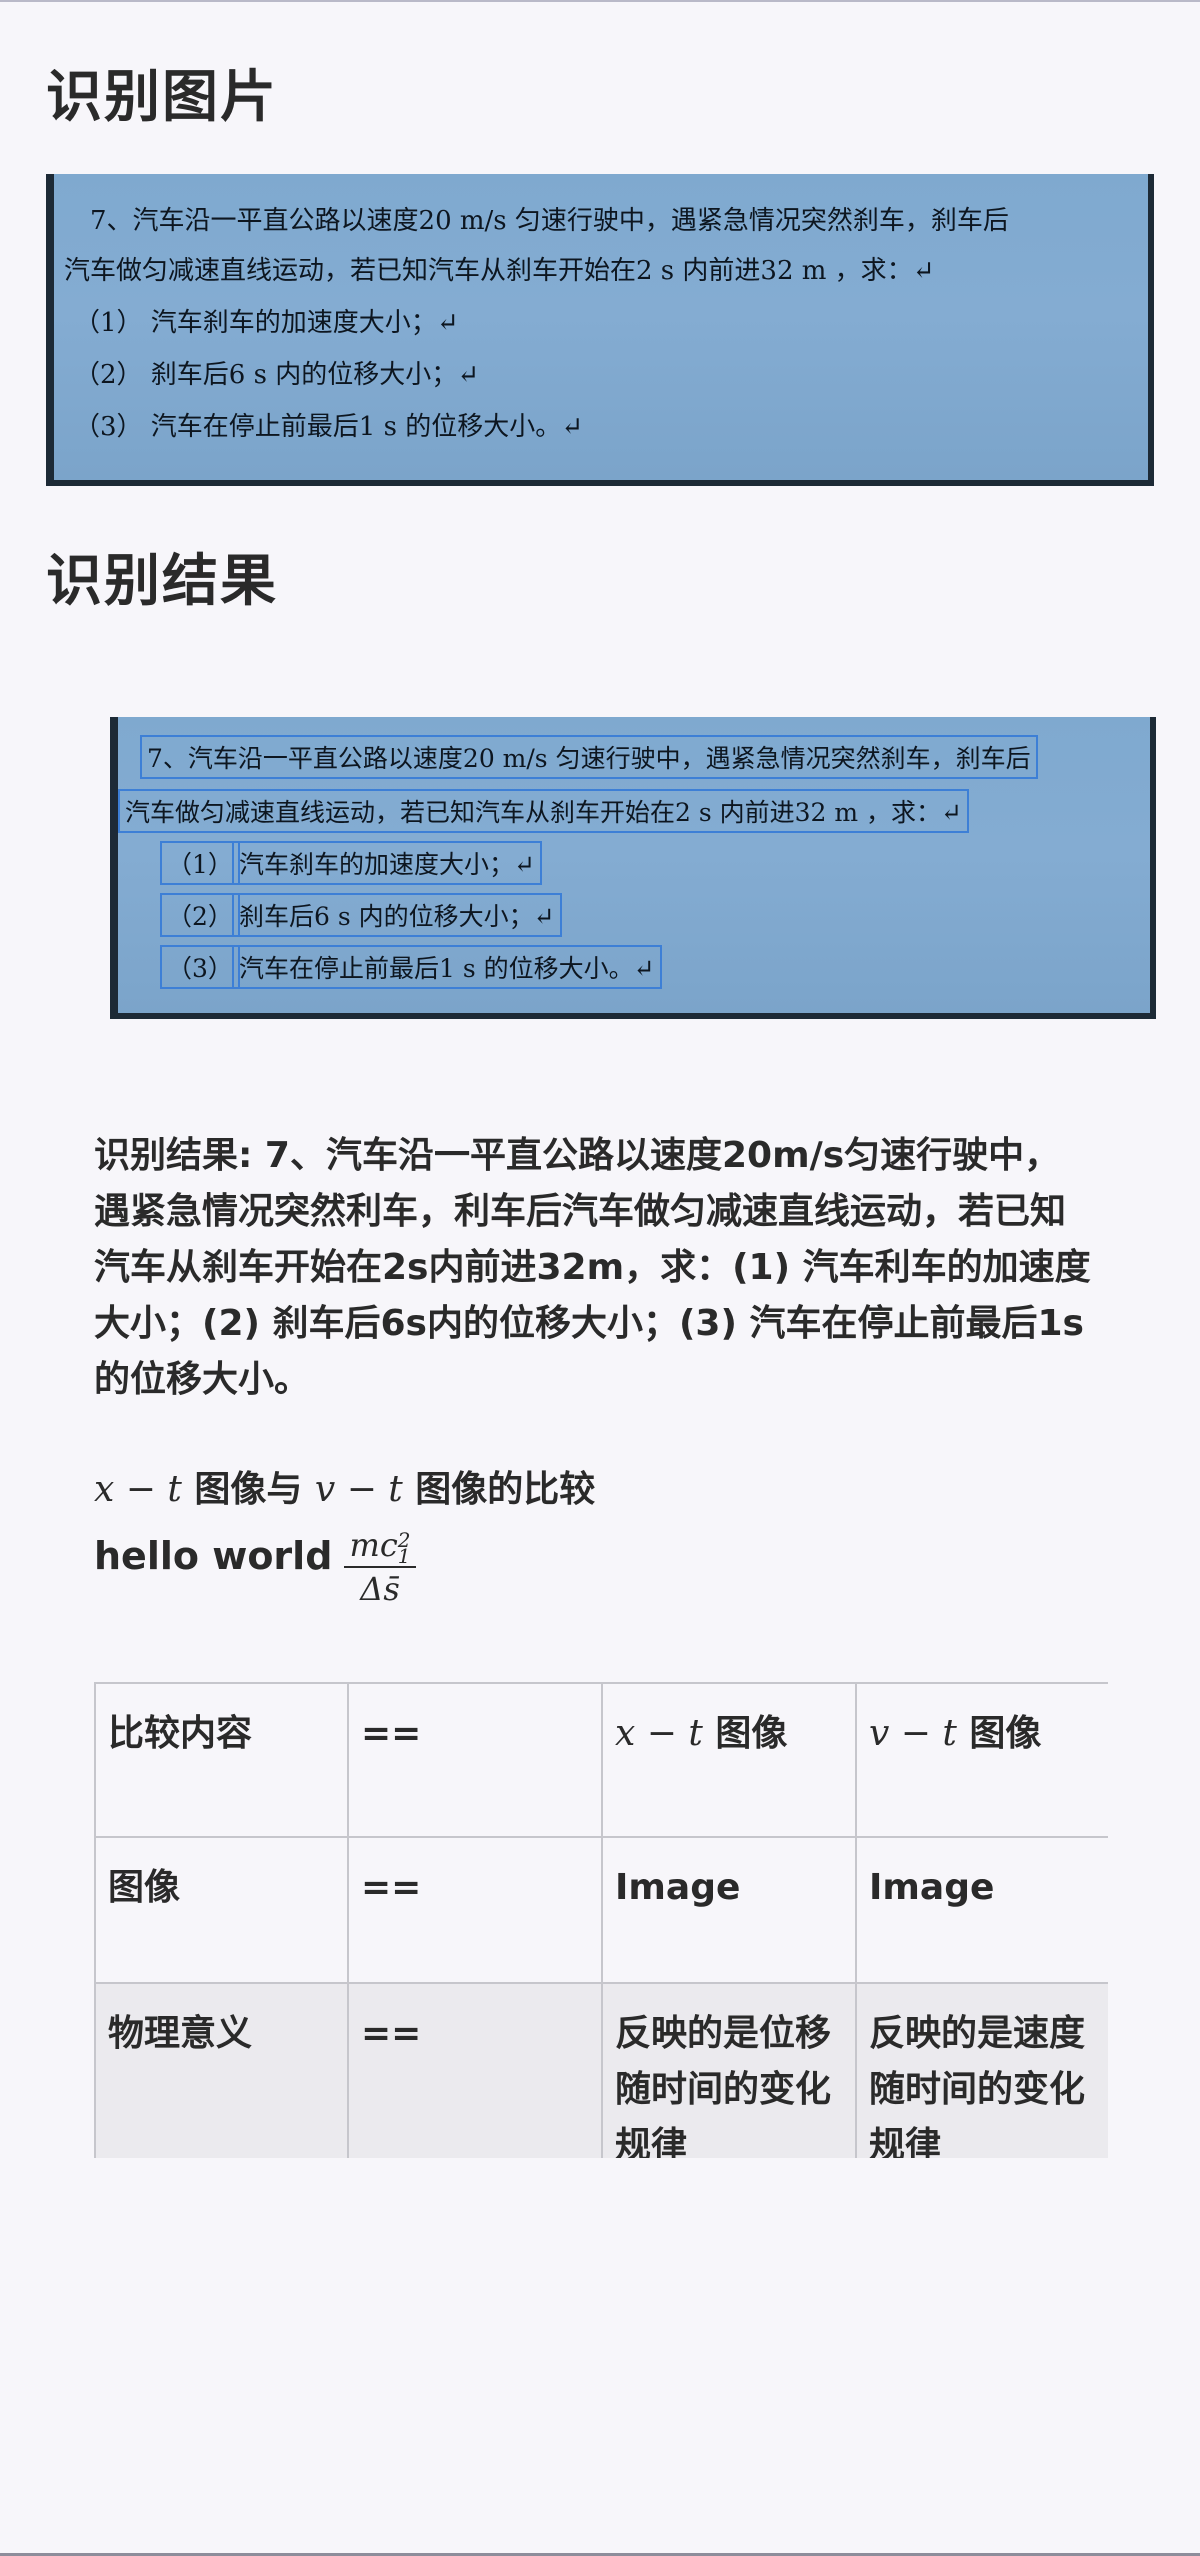  Describe the element at coordinates (499, 1489) in the screenshot. I see `comparison-label: 图像的比较` at that location.